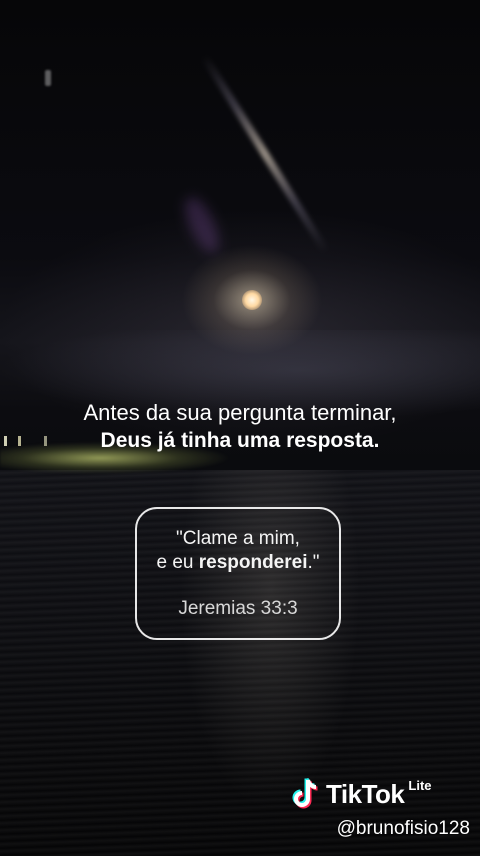 The height and width of the screenshot is (856, 480). Describe the element at coordinates (313, 562) in the screenshot. I see `verse-quote-line-2-end: ."` at that location.